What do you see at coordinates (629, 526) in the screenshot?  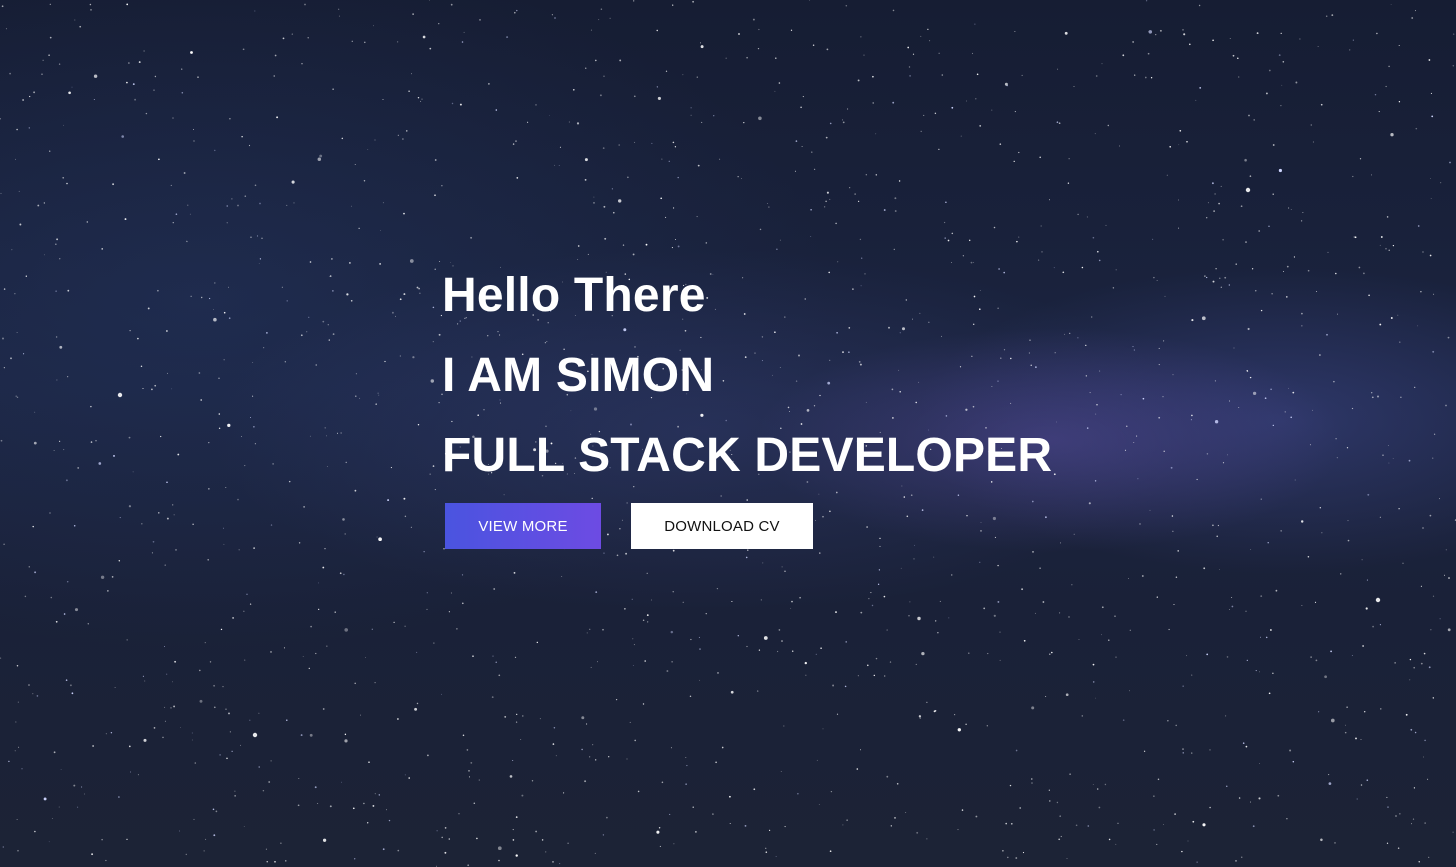 I see `hero-actions: VIEW MORE DOWNLOAD CV` at bounding box center [629, 526].